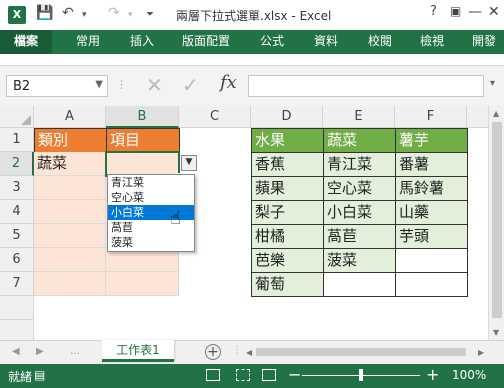 Image resolution: width=504 pixels, height=388 pixels. What do you see at coordinates (142, 42) in the screenshot?
I see `tab-insert: 插入` at bounding box center [142, 42].